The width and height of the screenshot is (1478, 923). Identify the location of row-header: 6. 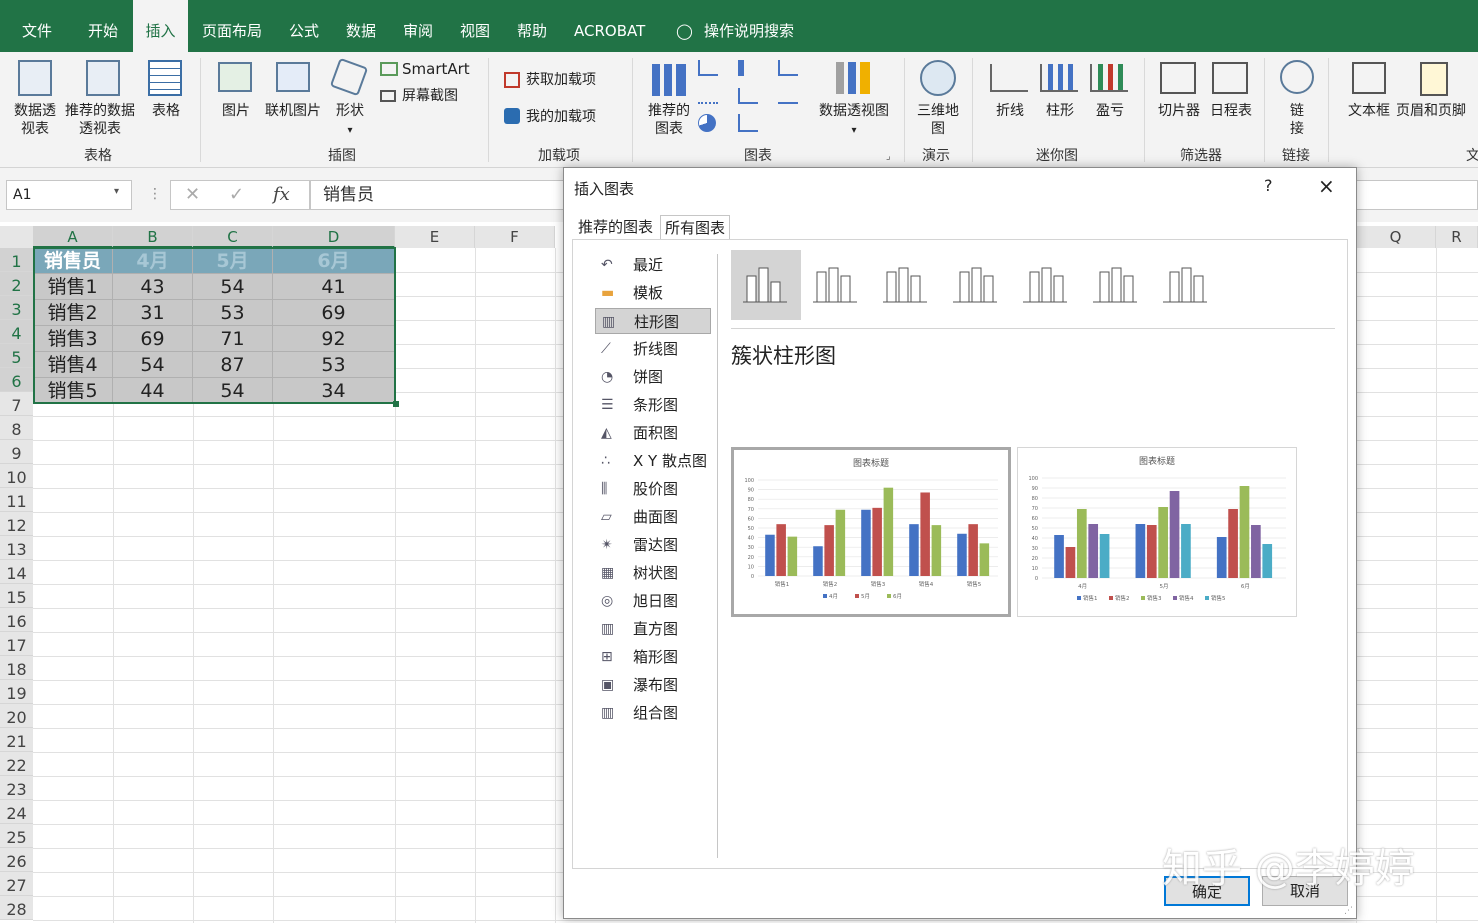
(16, 380).